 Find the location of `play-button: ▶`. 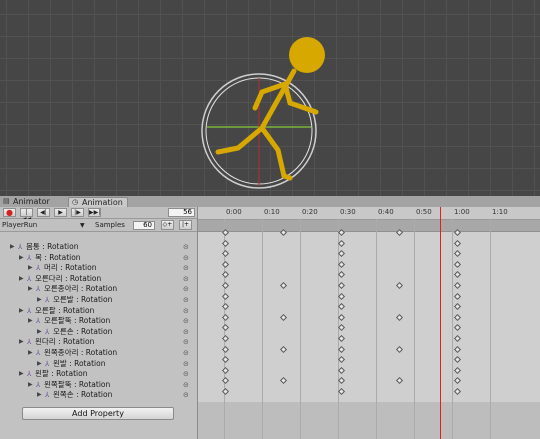

play-button: ▶ is located at coordinates (60, 212).